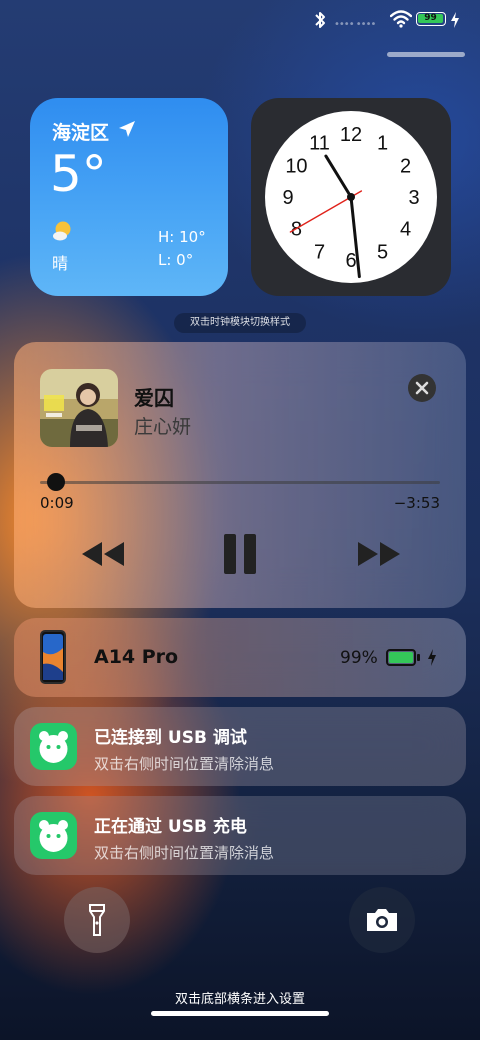 Image resolution: width=480 pixels, height=1040 pixels. What do you see at coordinates (296, 167) in the screenshot?
I see `clock-numeral: 10` at bounding box center [296, 167].